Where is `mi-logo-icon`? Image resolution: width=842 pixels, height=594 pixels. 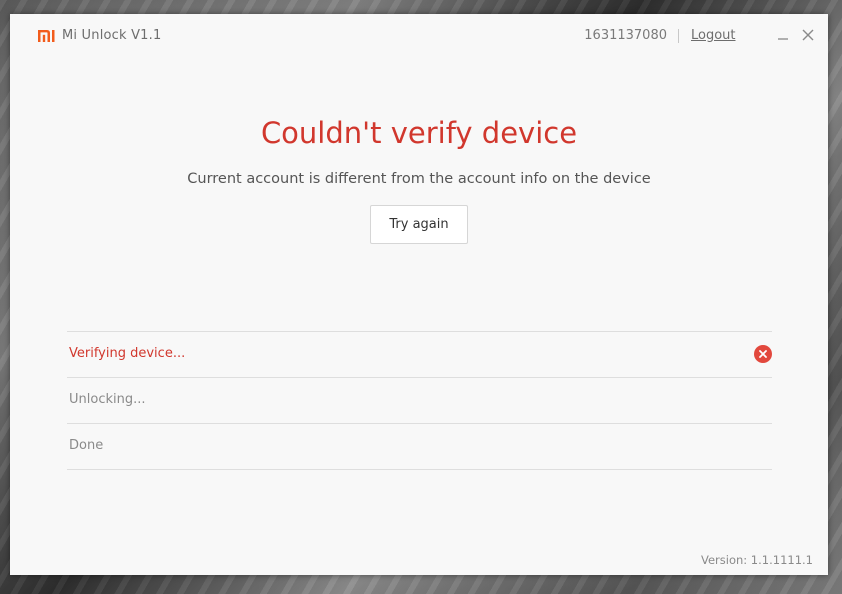 mi-logo-icon is located at coordinates (46, 36).